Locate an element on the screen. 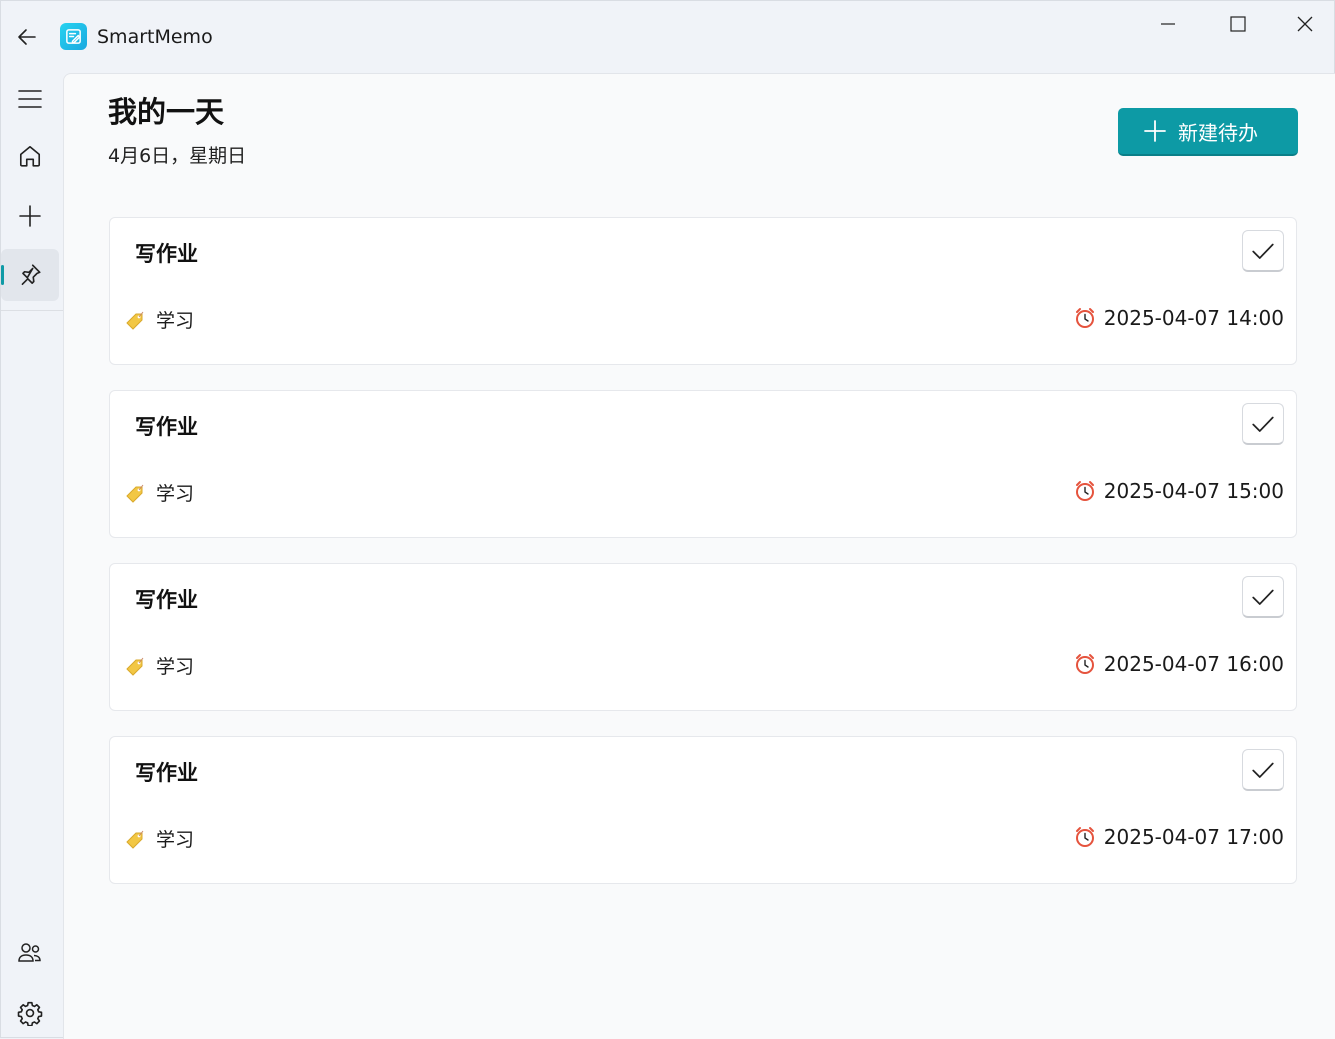 Image resolution: width=1335 pixels, height=1039 pixels. memo-icon is located at coordinates (73, 36).